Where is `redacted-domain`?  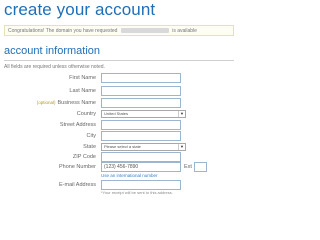 redacted-domain is located at coordinates (144, 31).